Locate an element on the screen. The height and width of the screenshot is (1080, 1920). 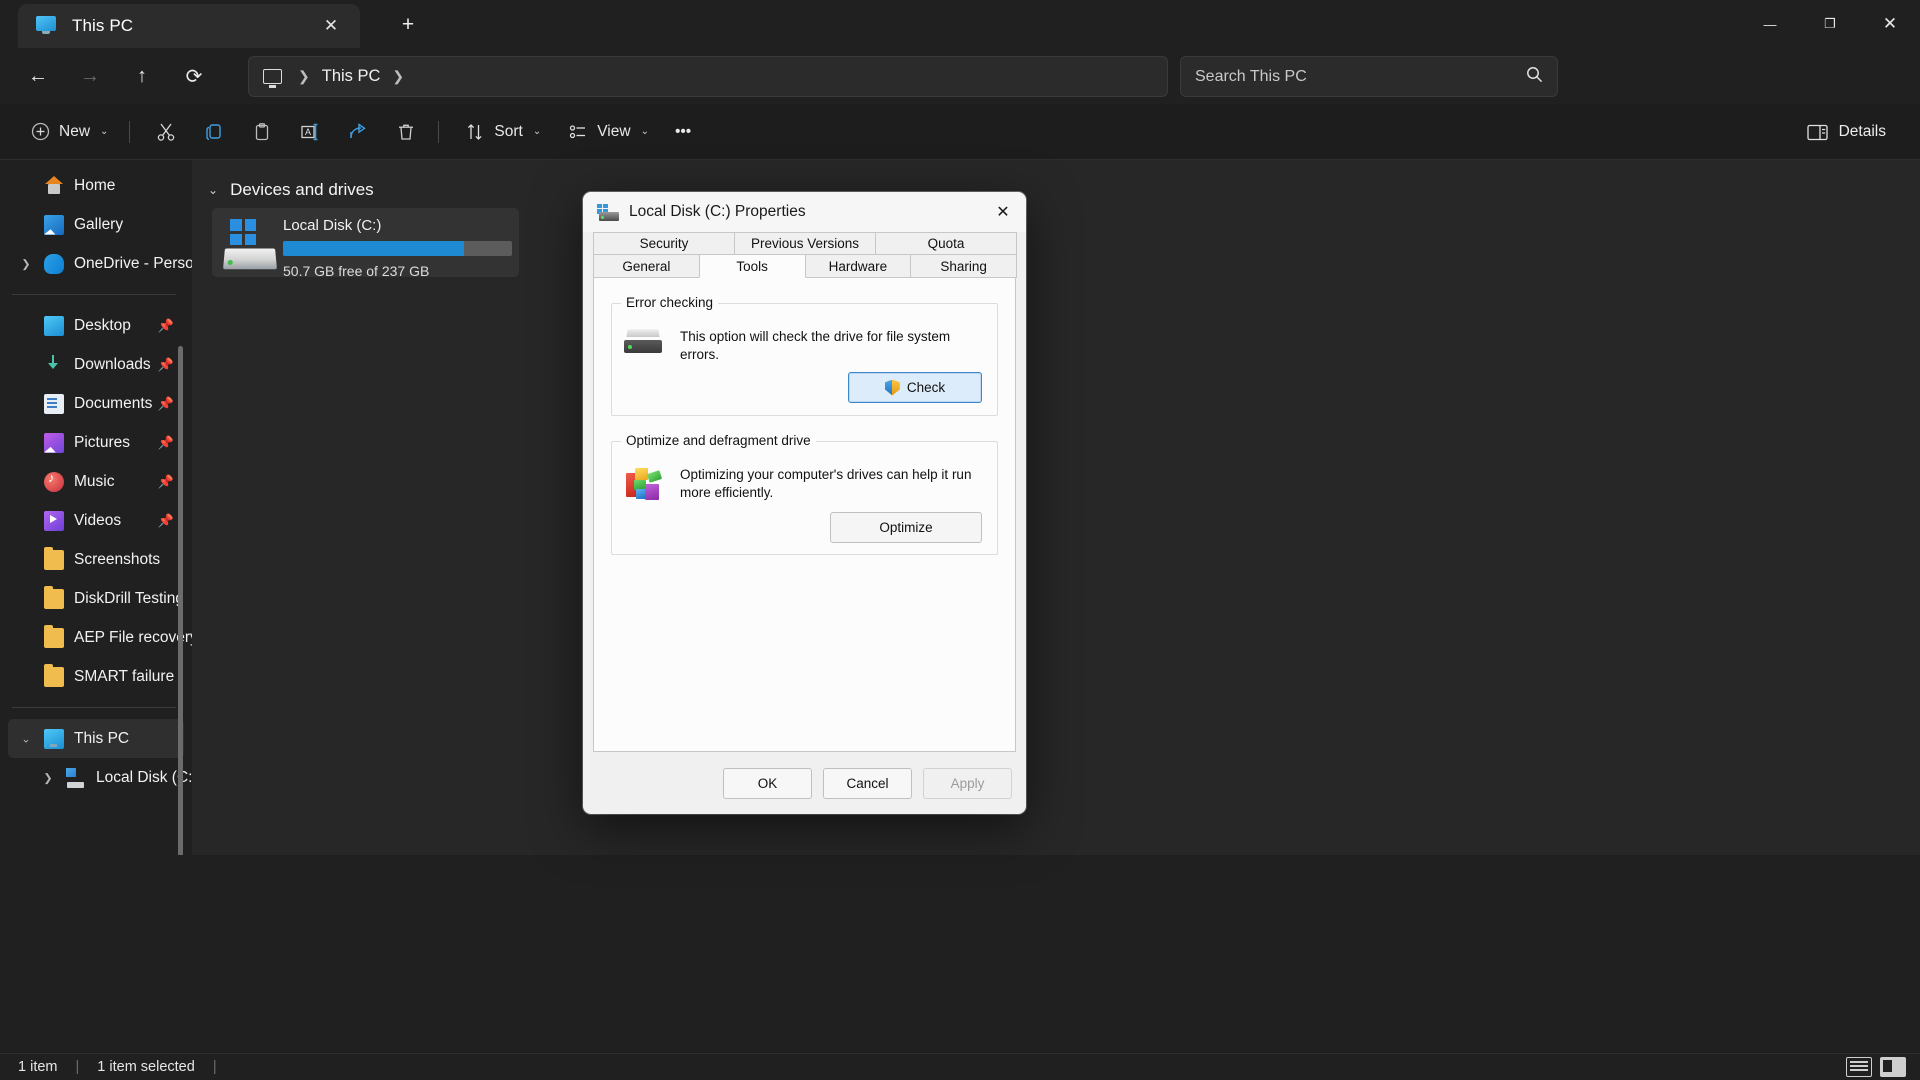
command-bar: New ⌄ A Sort ⌄ View ⌄ ••• Details is located at coordinates (960, 132).